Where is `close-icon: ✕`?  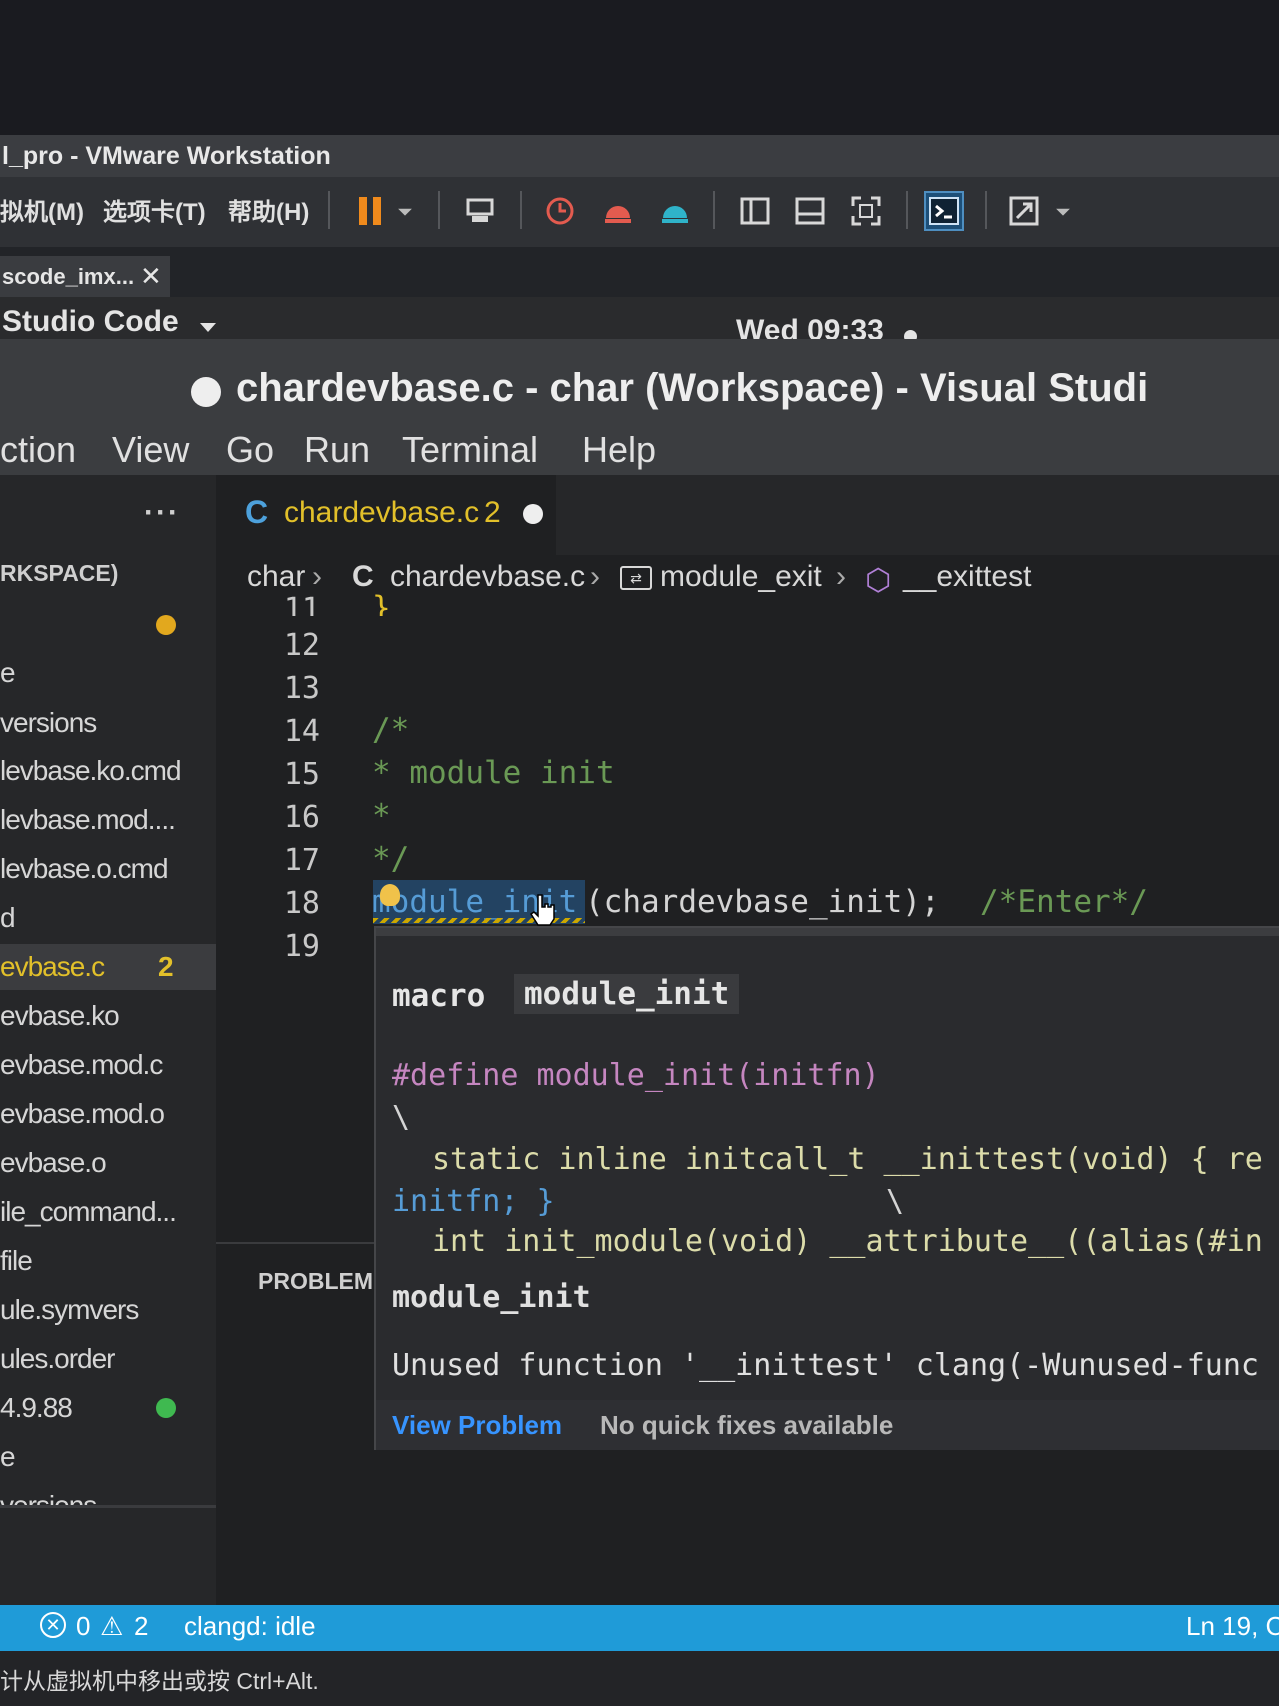 close-icon: ✕ is located at coordinates (152, 276).